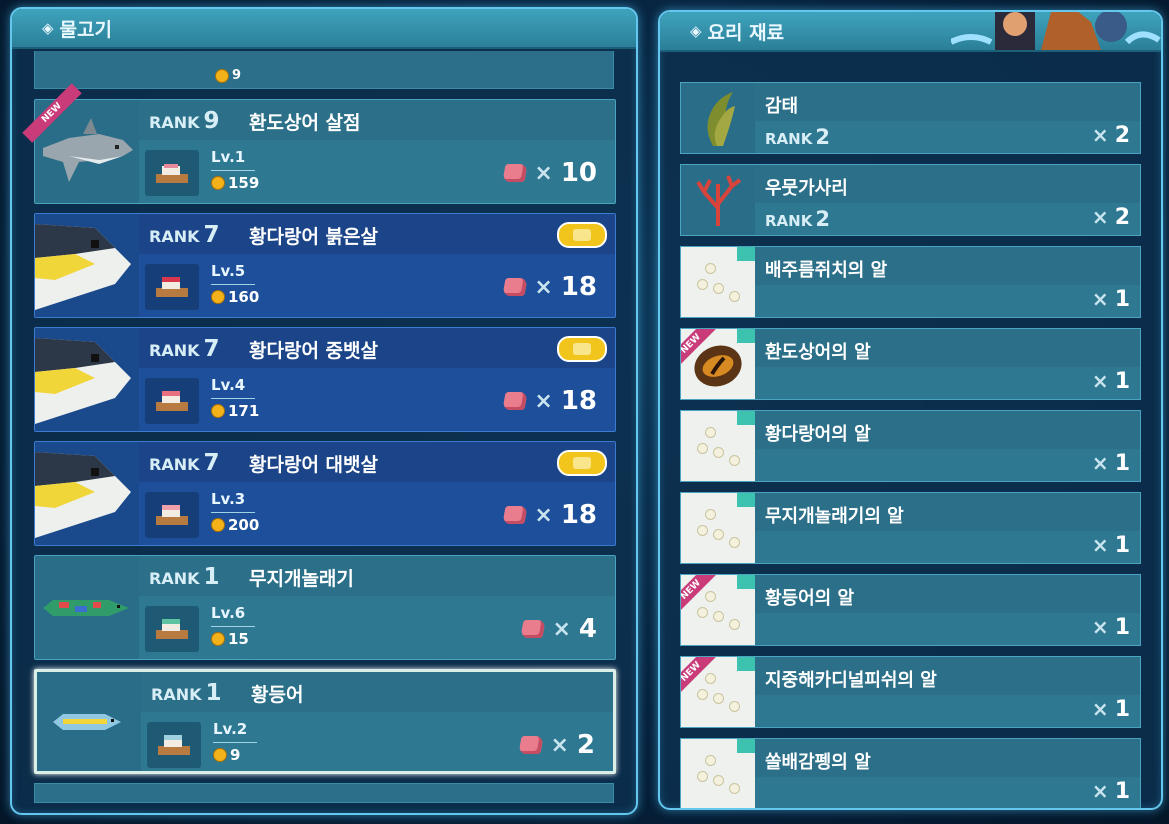  I want to click on ingredient-panel-header: ◈ 요리 재료, so click(910, 32).